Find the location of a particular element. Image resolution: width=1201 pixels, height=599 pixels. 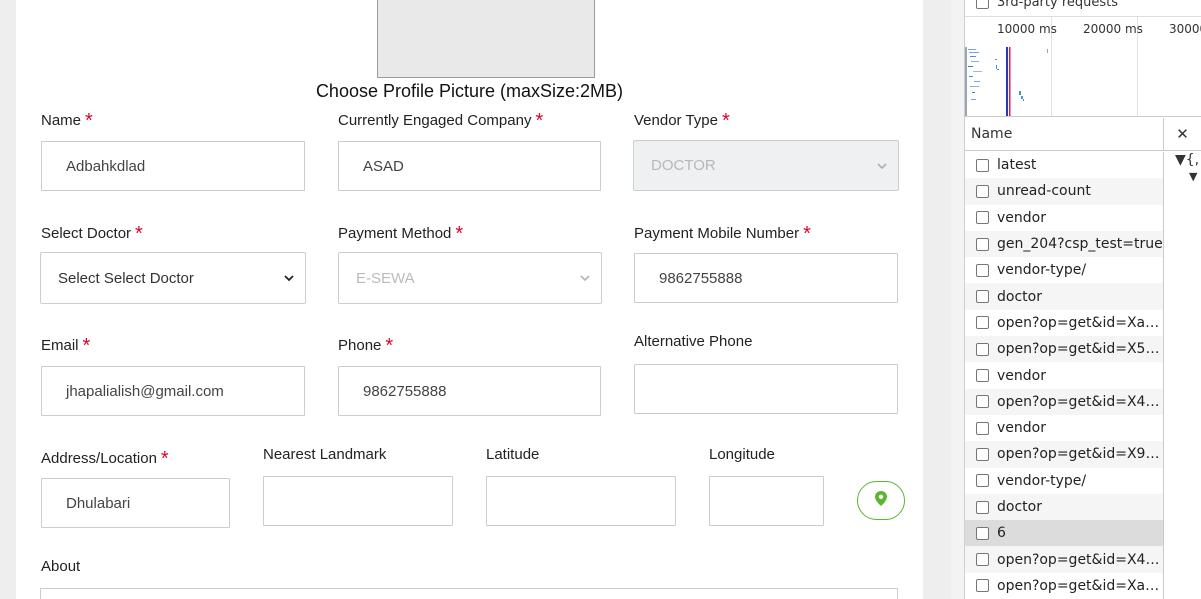

name-column-header: Name is located at coordinates (1064, 134).